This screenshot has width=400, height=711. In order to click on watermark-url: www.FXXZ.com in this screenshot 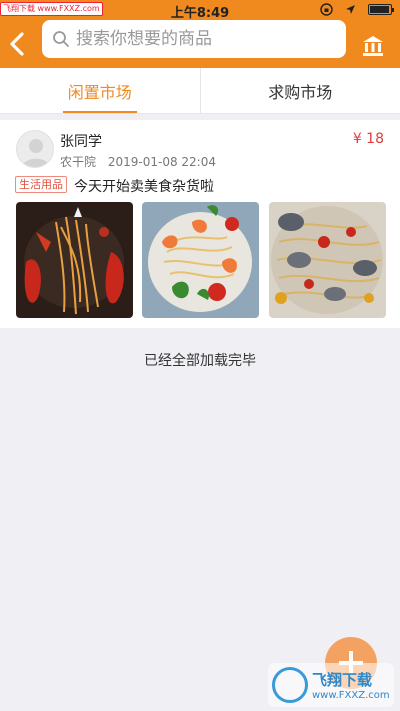, I will do `click(351, 695)`.